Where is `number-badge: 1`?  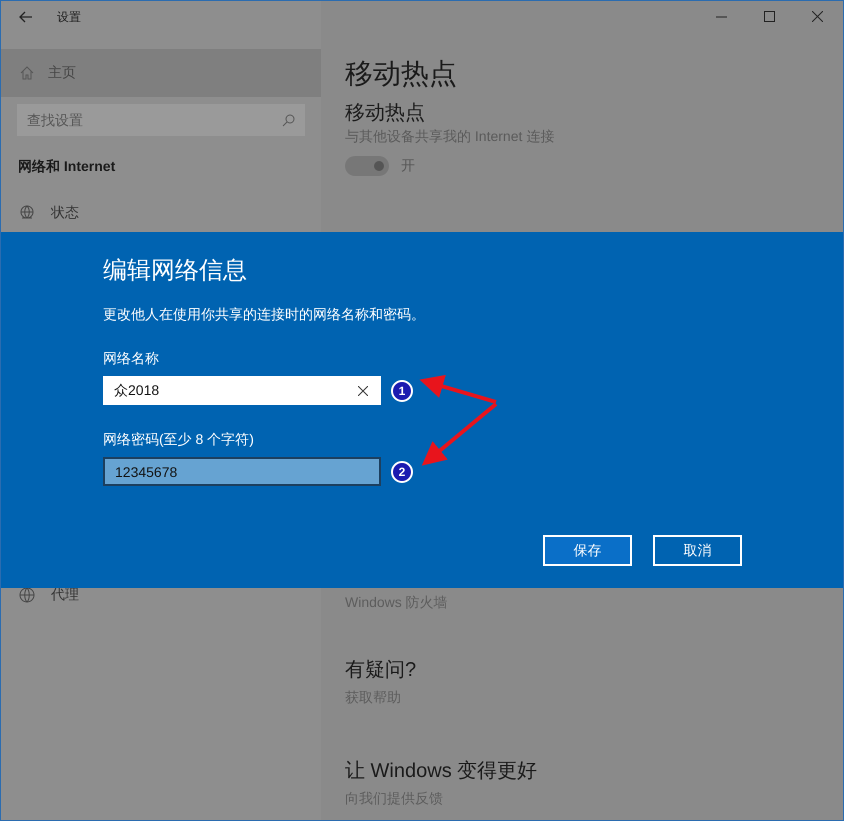
number-badge: 1 is located at coordinates (402, 391).